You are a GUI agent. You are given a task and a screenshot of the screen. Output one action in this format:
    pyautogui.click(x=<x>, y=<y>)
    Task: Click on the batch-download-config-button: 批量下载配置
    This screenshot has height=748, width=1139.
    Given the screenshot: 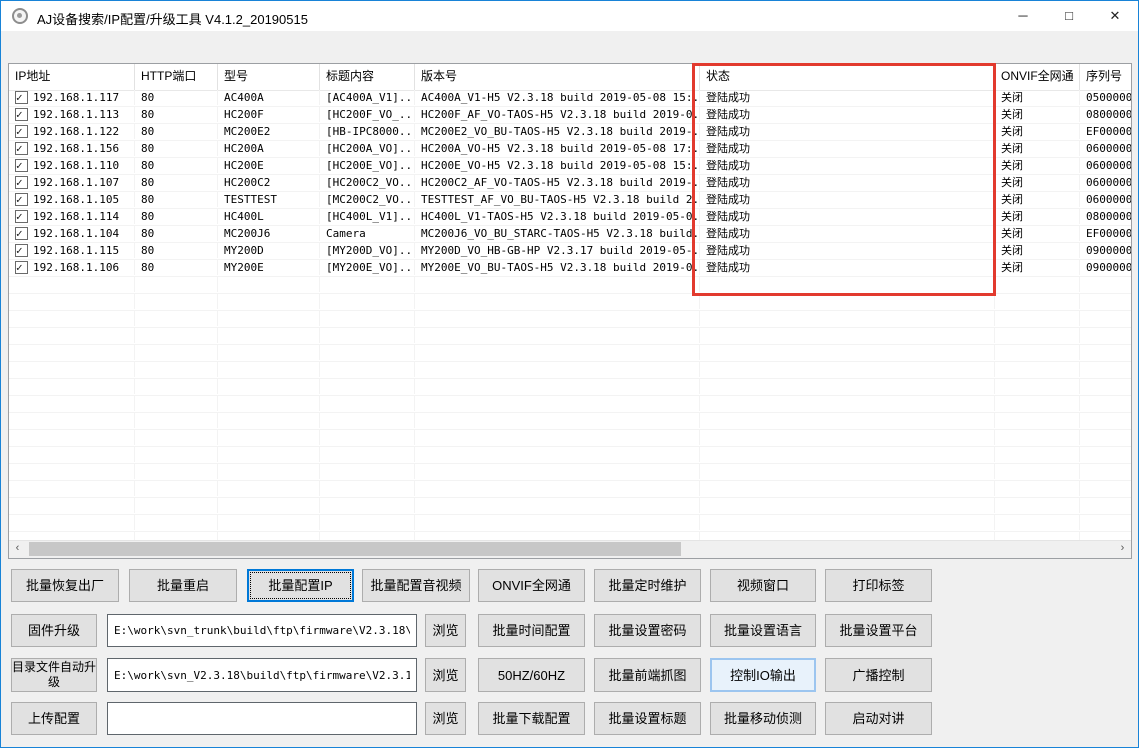 What is the action you would take?
    pyautogui.click(x=531, y=718)
    